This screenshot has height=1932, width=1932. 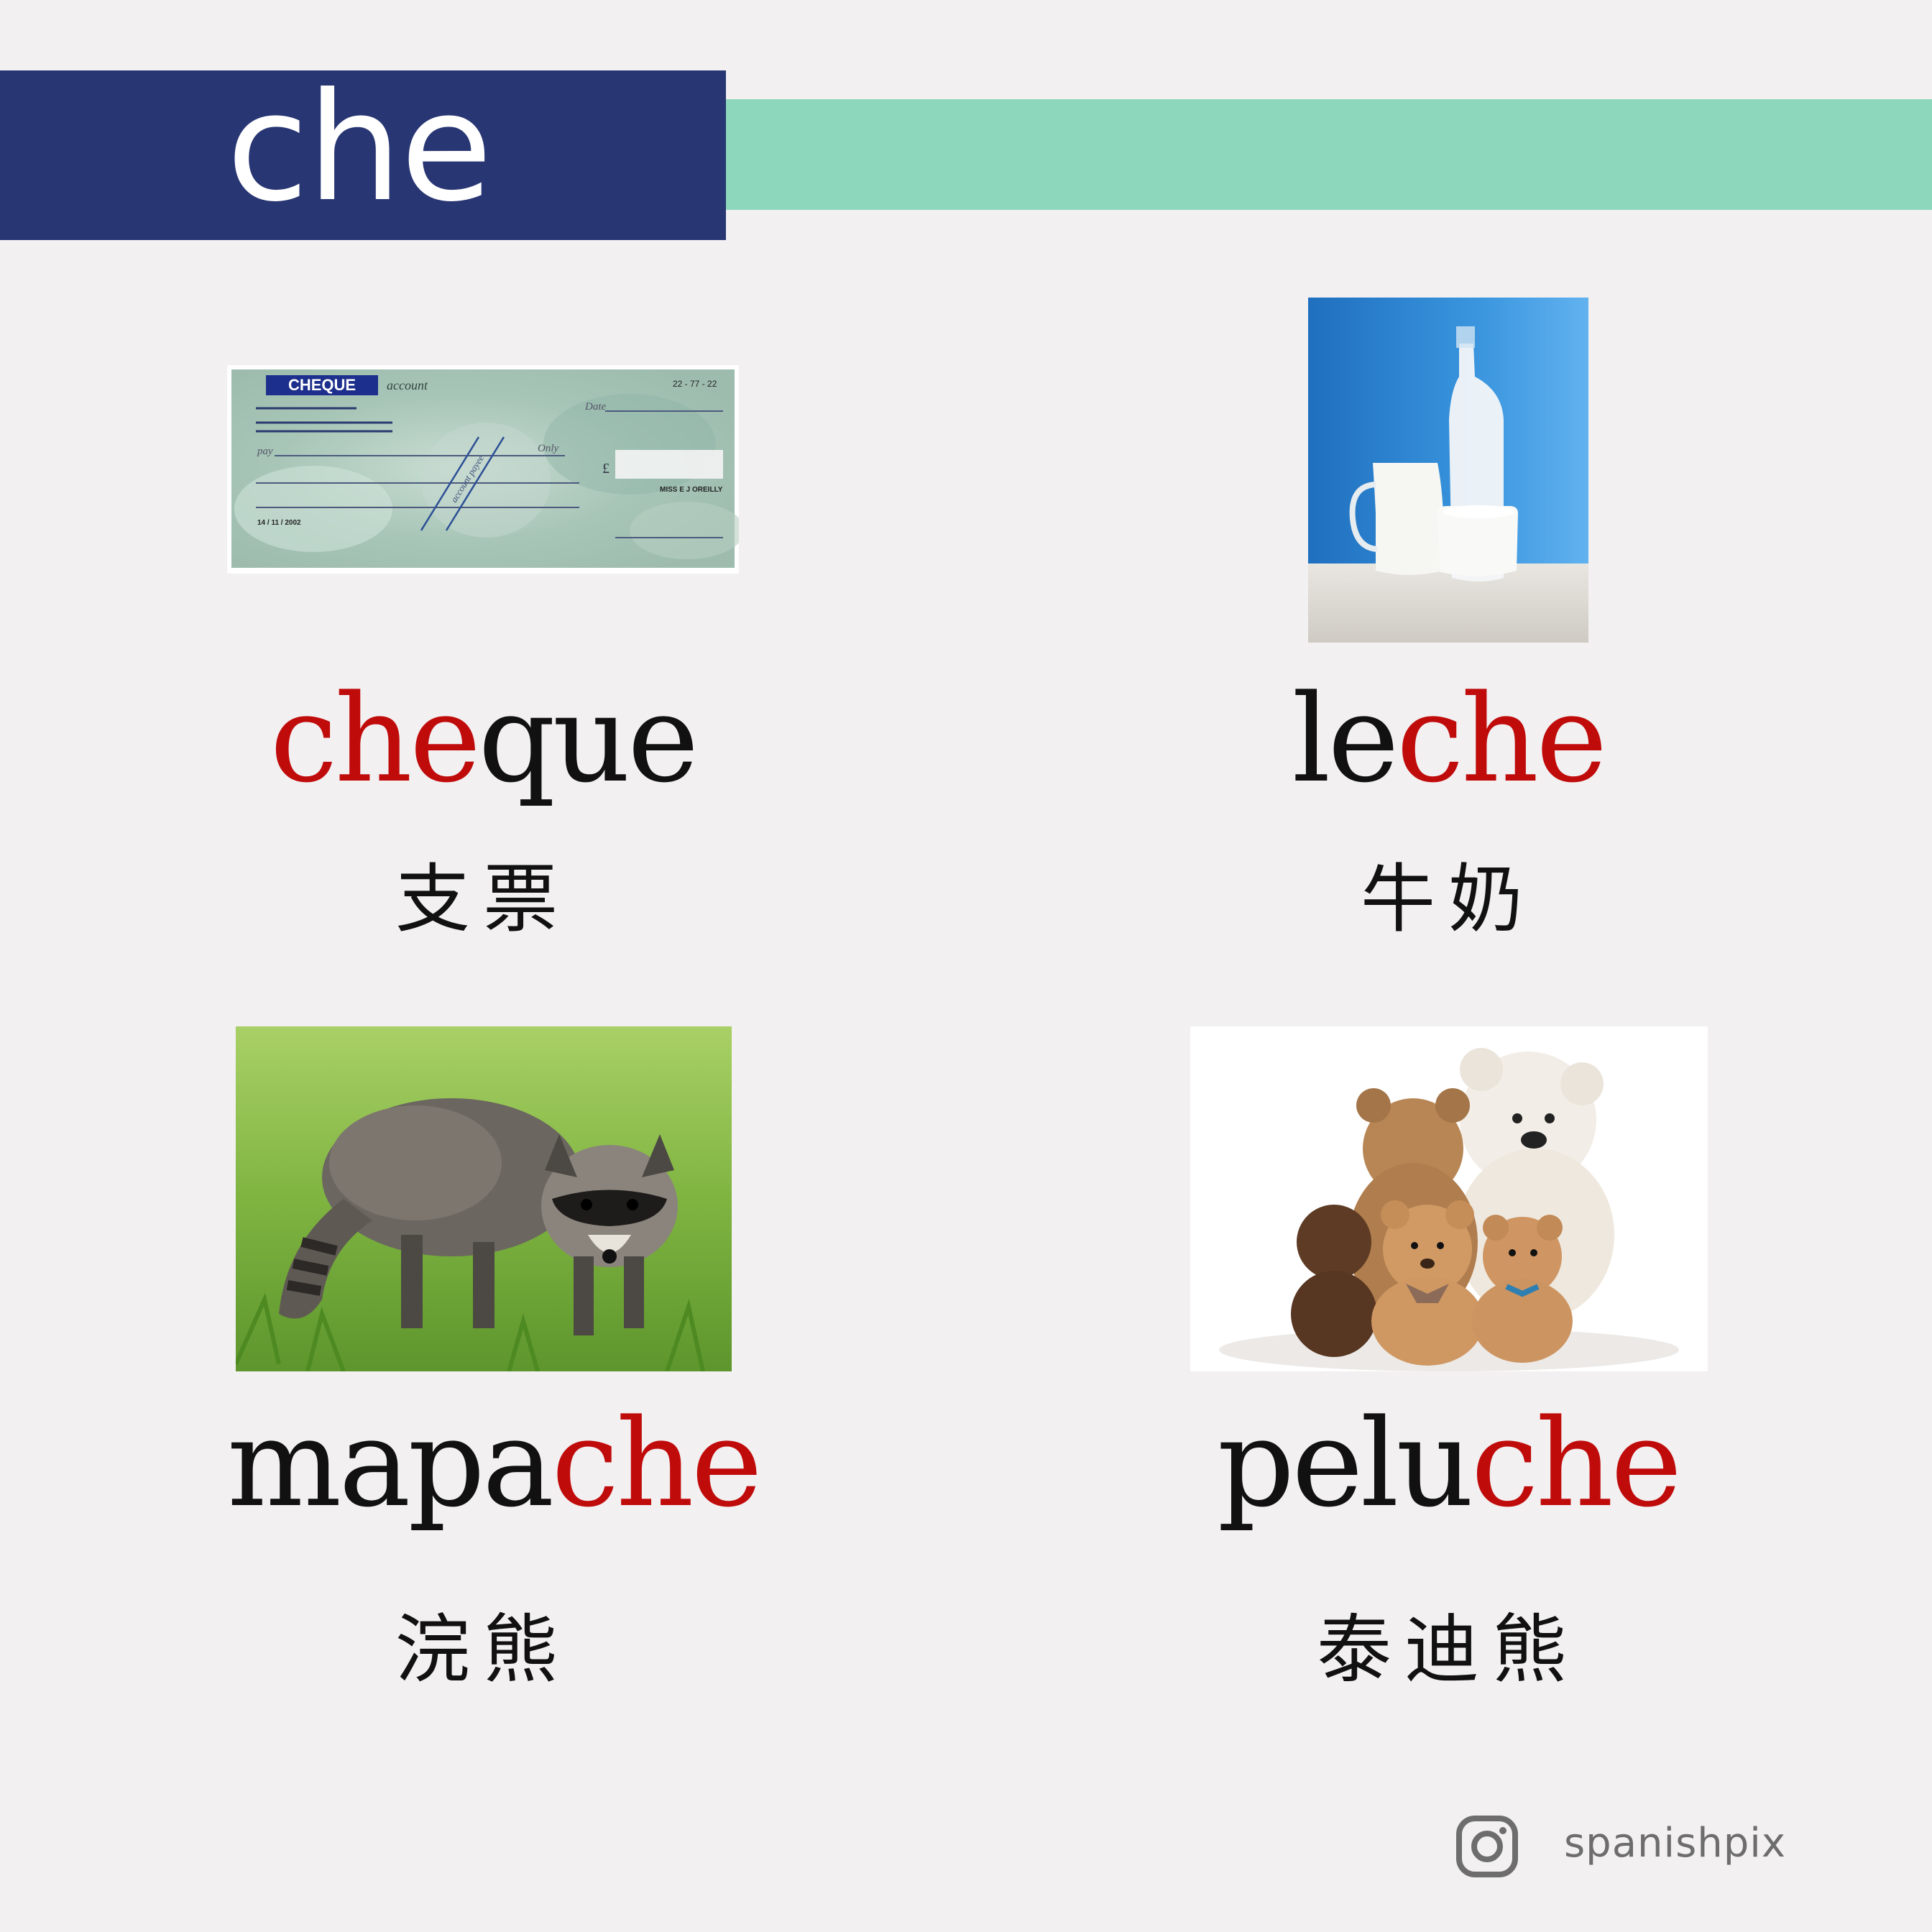 I want to click on word-leche: leche, so click(x=1448, y=738).